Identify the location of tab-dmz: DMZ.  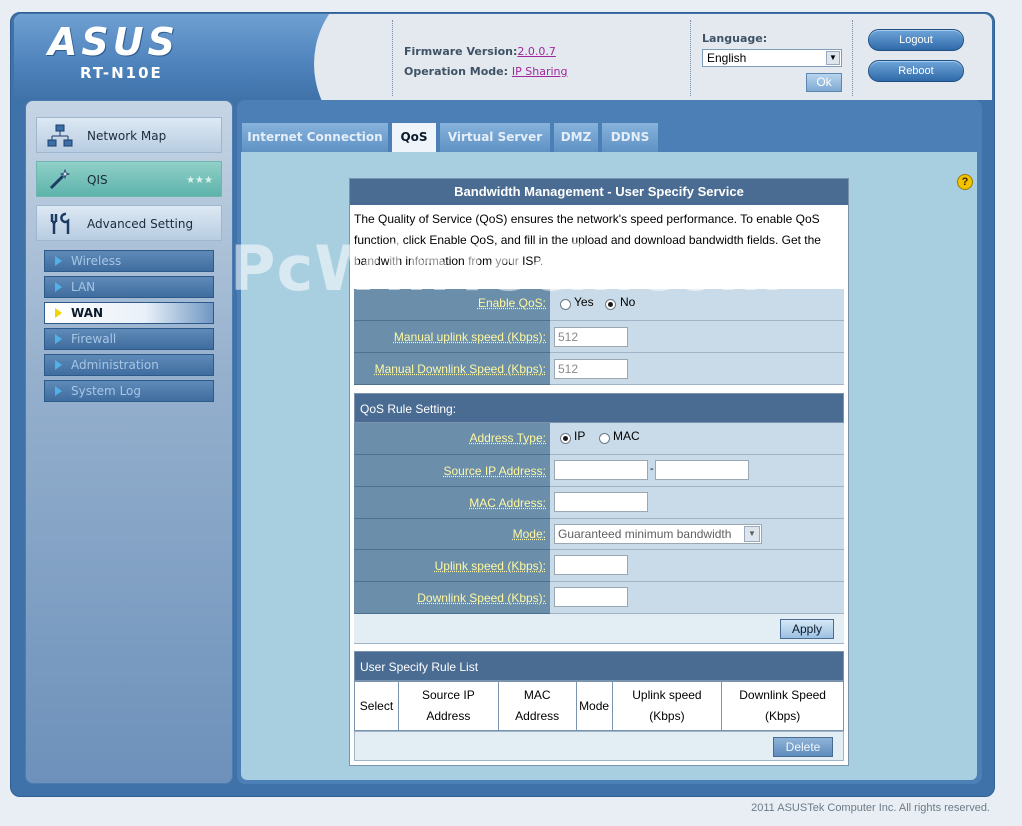
(576, 137).